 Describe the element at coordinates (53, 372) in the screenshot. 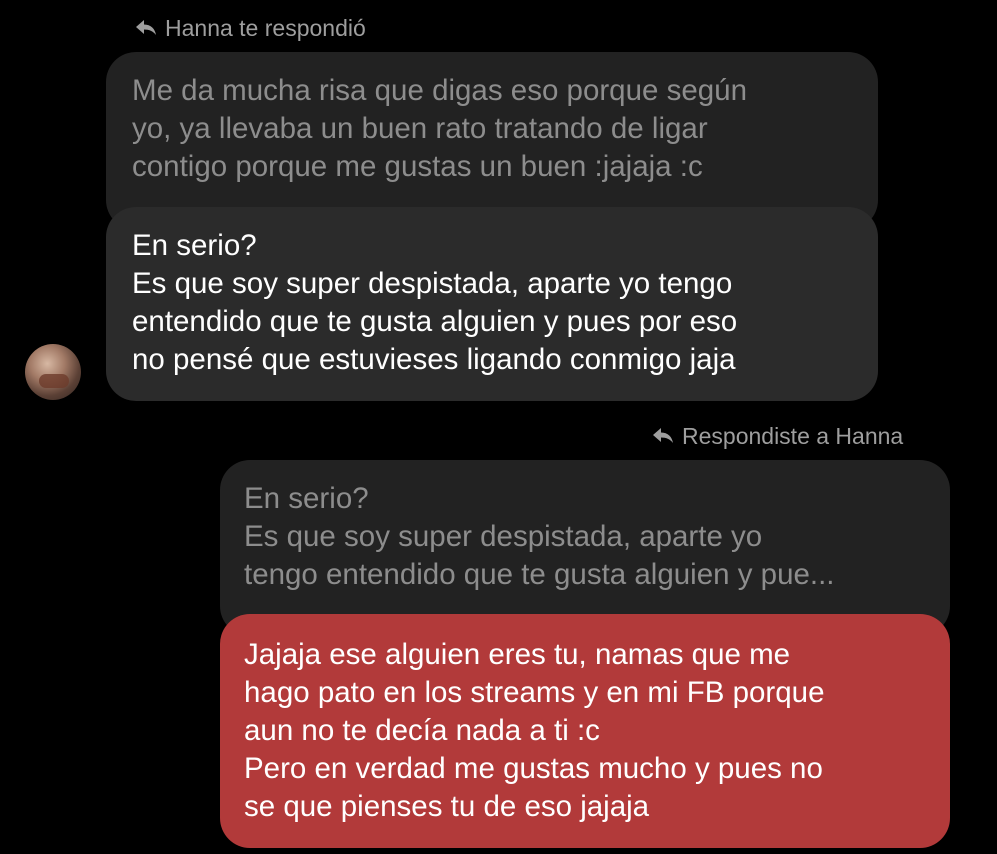

I see `contact-avatar` at that location.